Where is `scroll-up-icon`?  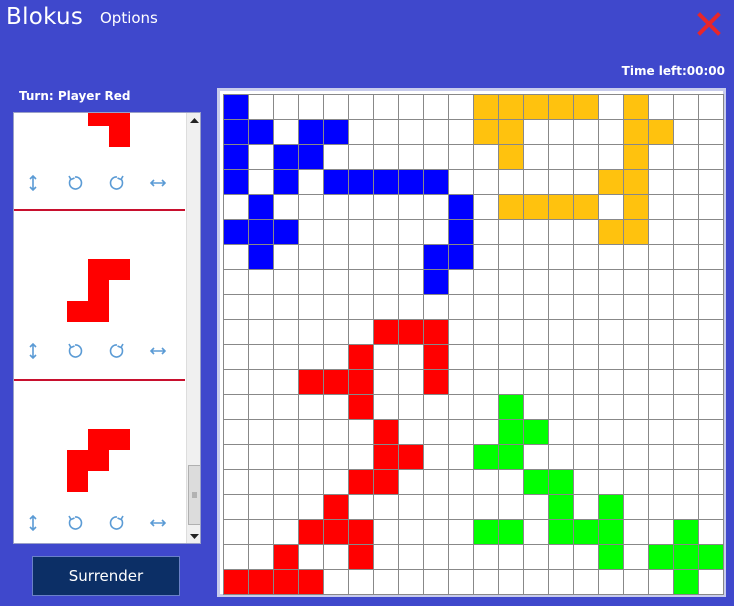 scroll-up-icon is located at coordinates (193, 120).